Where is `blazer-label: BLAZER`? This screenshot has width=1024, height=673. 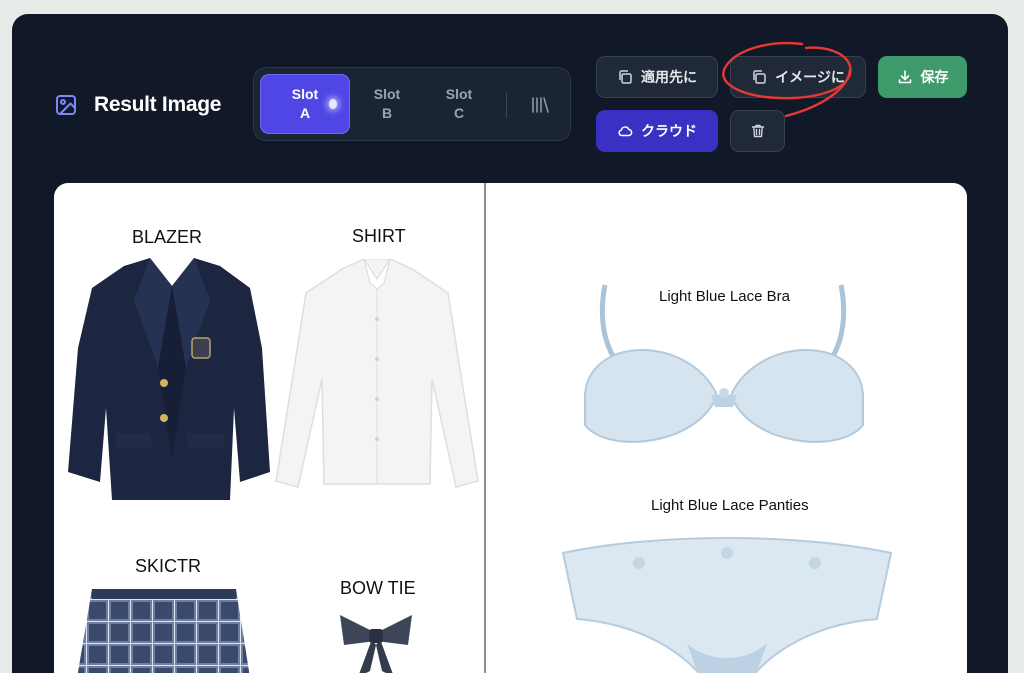 blazer-label: BLAZER is located at coordinates (167, 237).